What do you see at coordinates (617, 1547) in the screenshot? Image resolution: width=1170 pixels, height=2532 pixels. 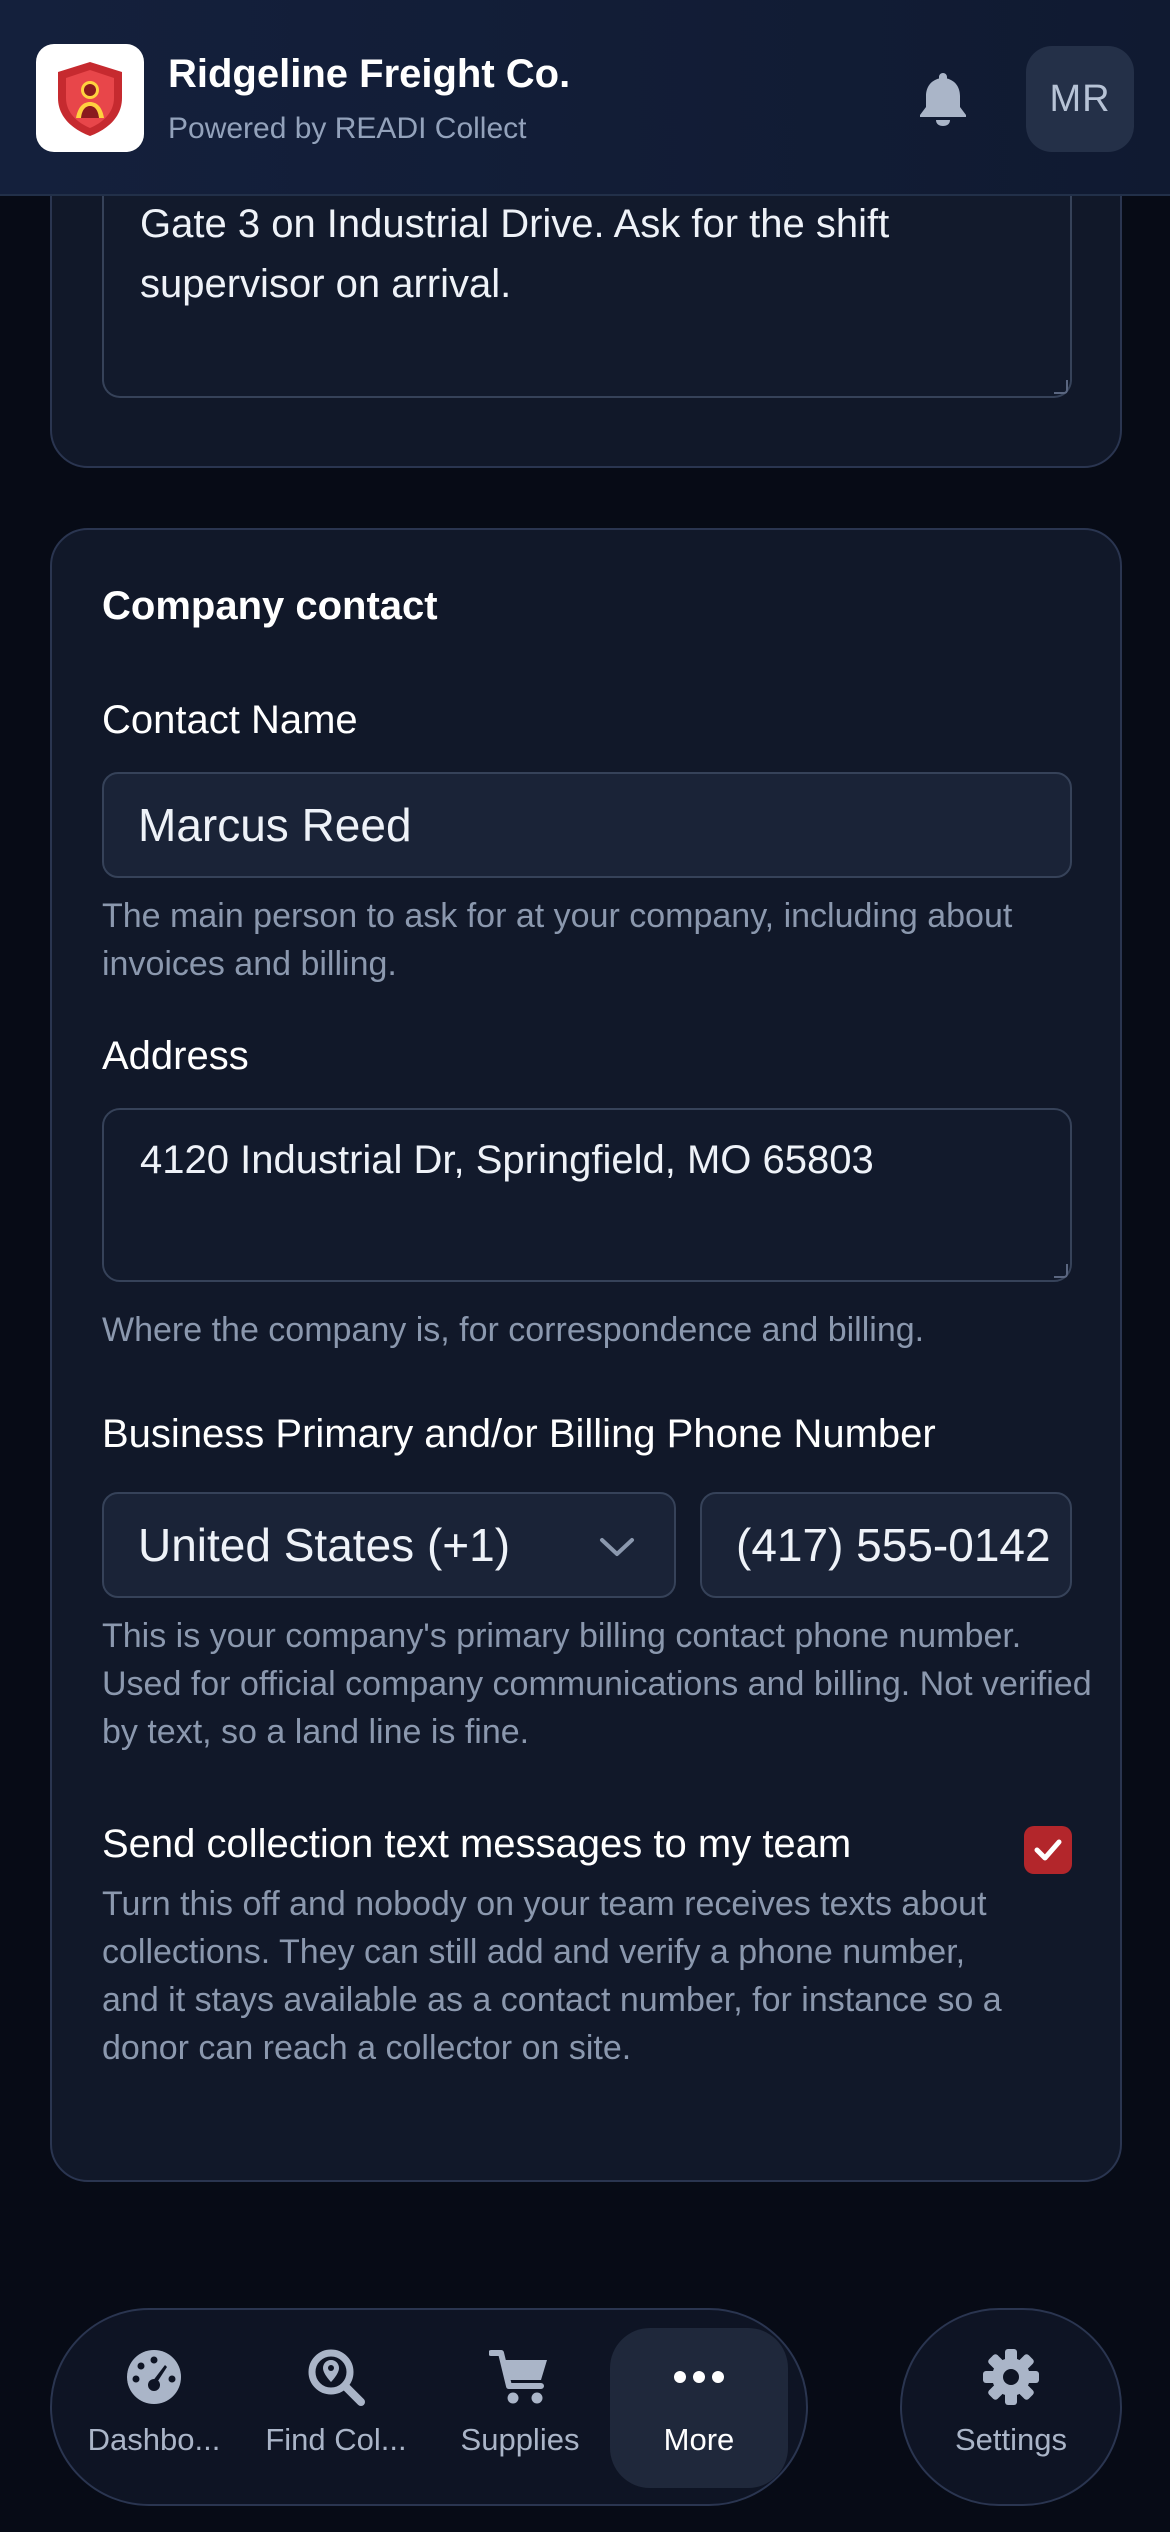 I see `chevron-down-icon` at bounding box center [617, 1547].